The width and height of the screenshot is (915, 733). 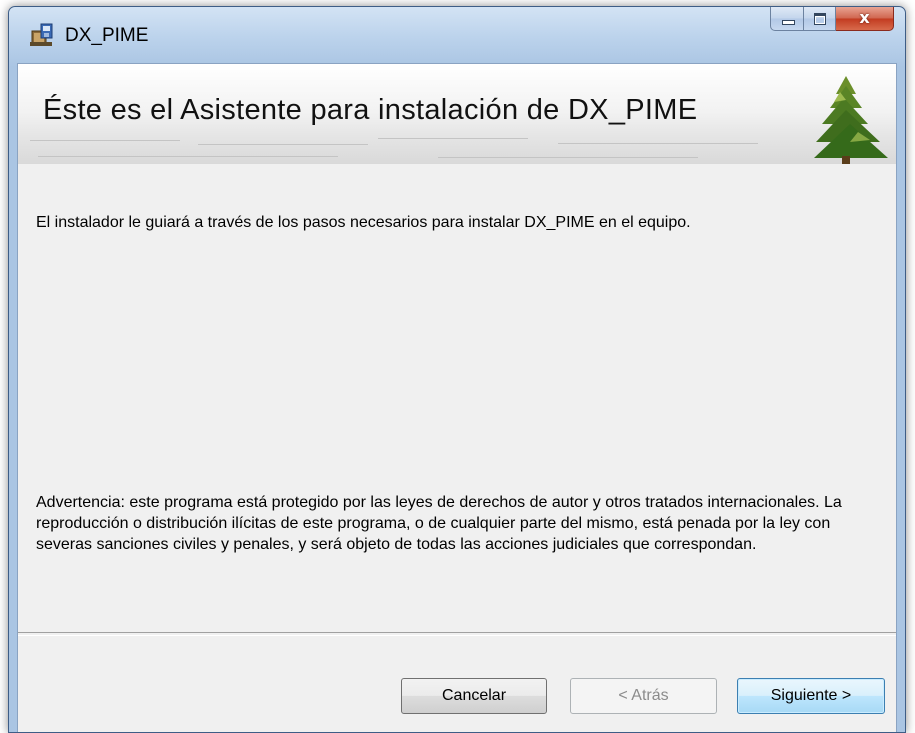 I want to click on cancel-button: Cancelar, so click(x=474, y=696).